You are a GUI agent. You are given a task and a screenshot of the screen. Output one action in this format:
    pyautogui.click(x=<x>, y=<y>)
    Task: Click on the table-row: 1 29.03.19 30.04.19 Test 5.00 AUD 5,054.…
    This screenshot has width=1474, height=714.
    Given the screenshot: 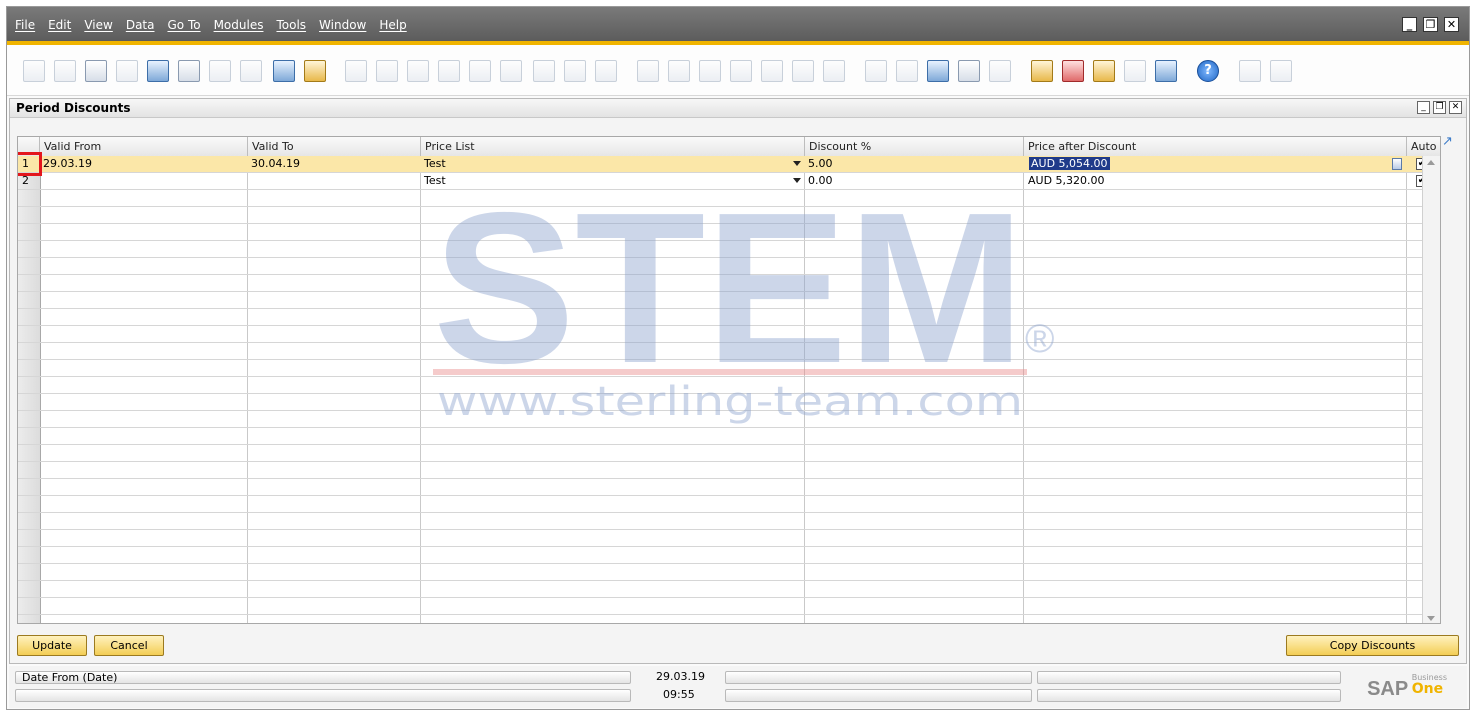 What is the action you would take?
    pyautogui.click(x=729, y=164)
    